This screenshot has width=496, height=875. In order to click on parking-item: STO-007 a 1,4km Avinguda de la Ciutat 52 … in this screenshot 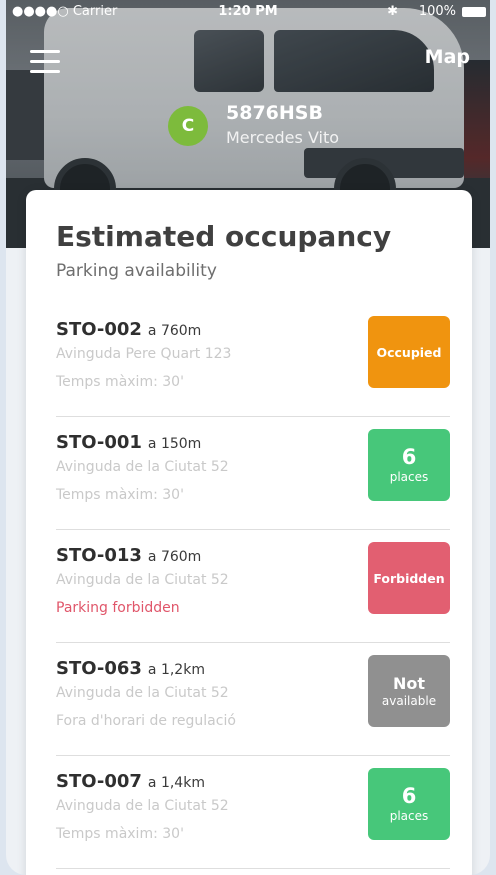, I will do `click(253, 812)`.